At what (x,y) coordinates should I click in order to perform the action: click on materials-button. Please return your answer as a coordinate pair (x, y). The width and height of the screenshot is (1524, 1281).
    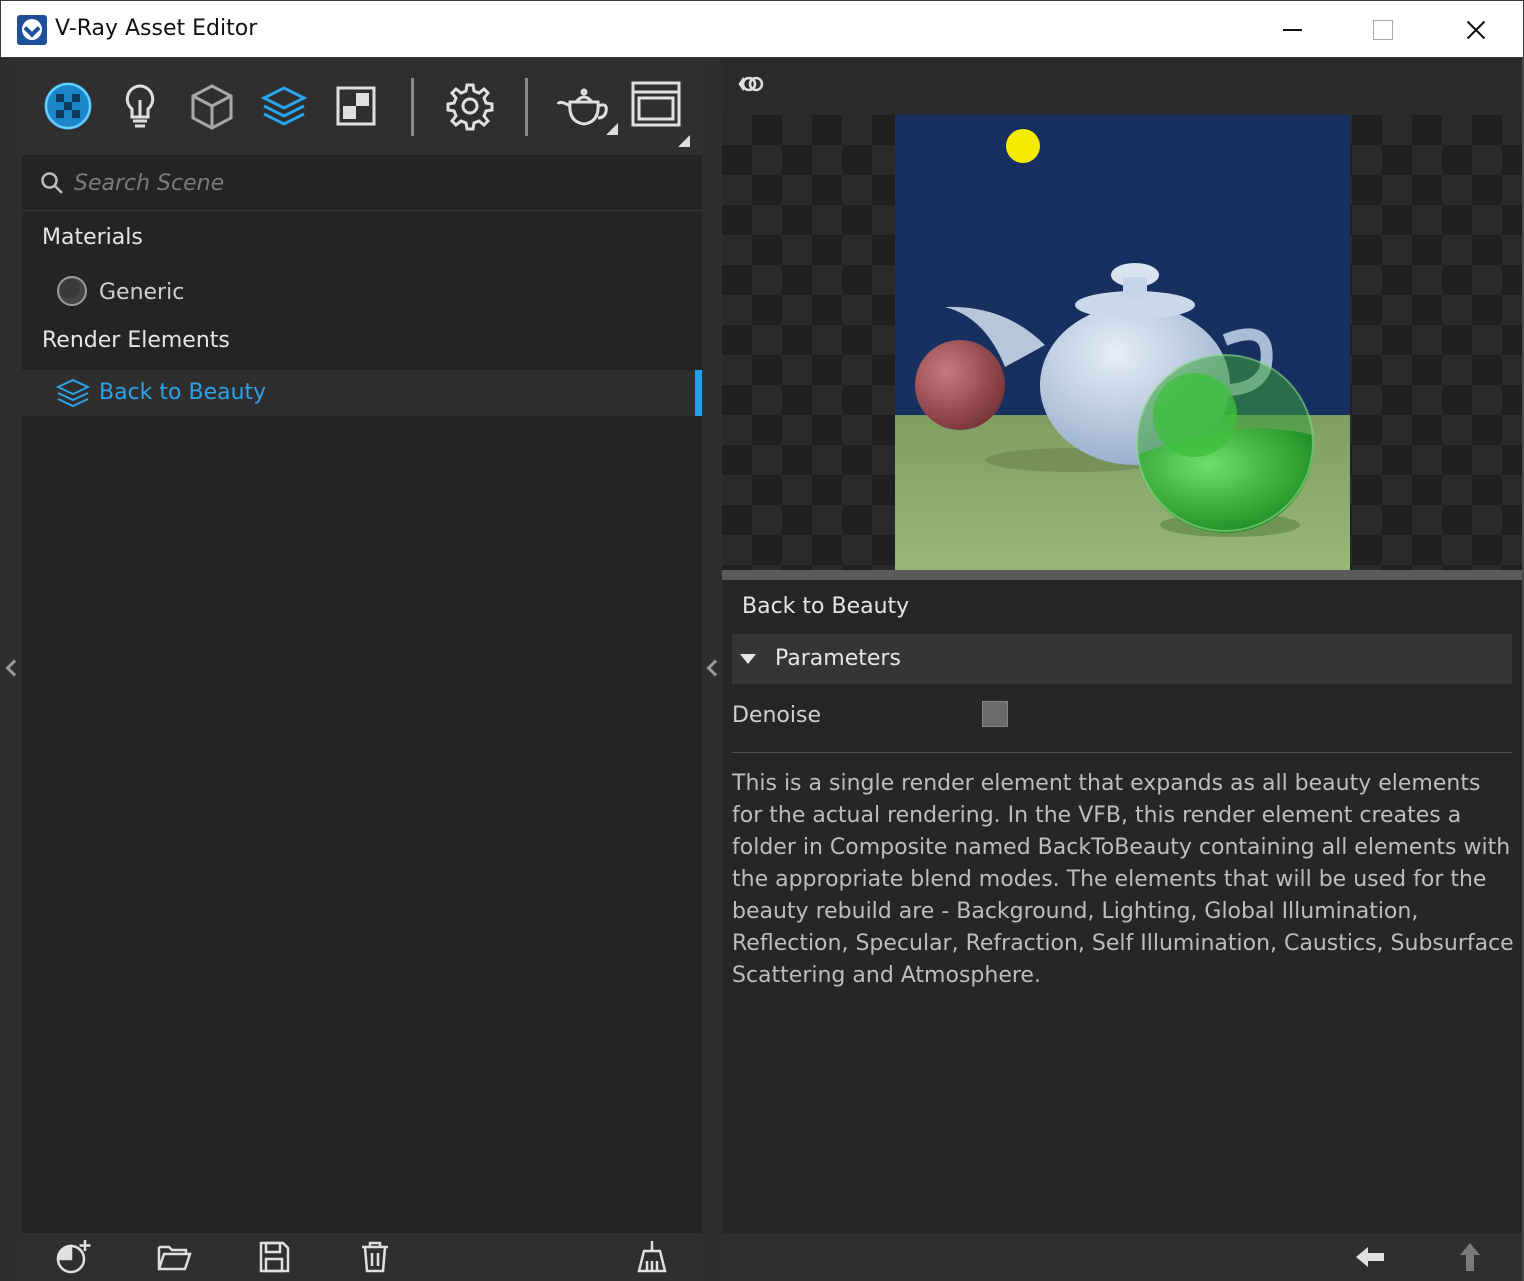
    Looking at the image, I should click on (68, 106).